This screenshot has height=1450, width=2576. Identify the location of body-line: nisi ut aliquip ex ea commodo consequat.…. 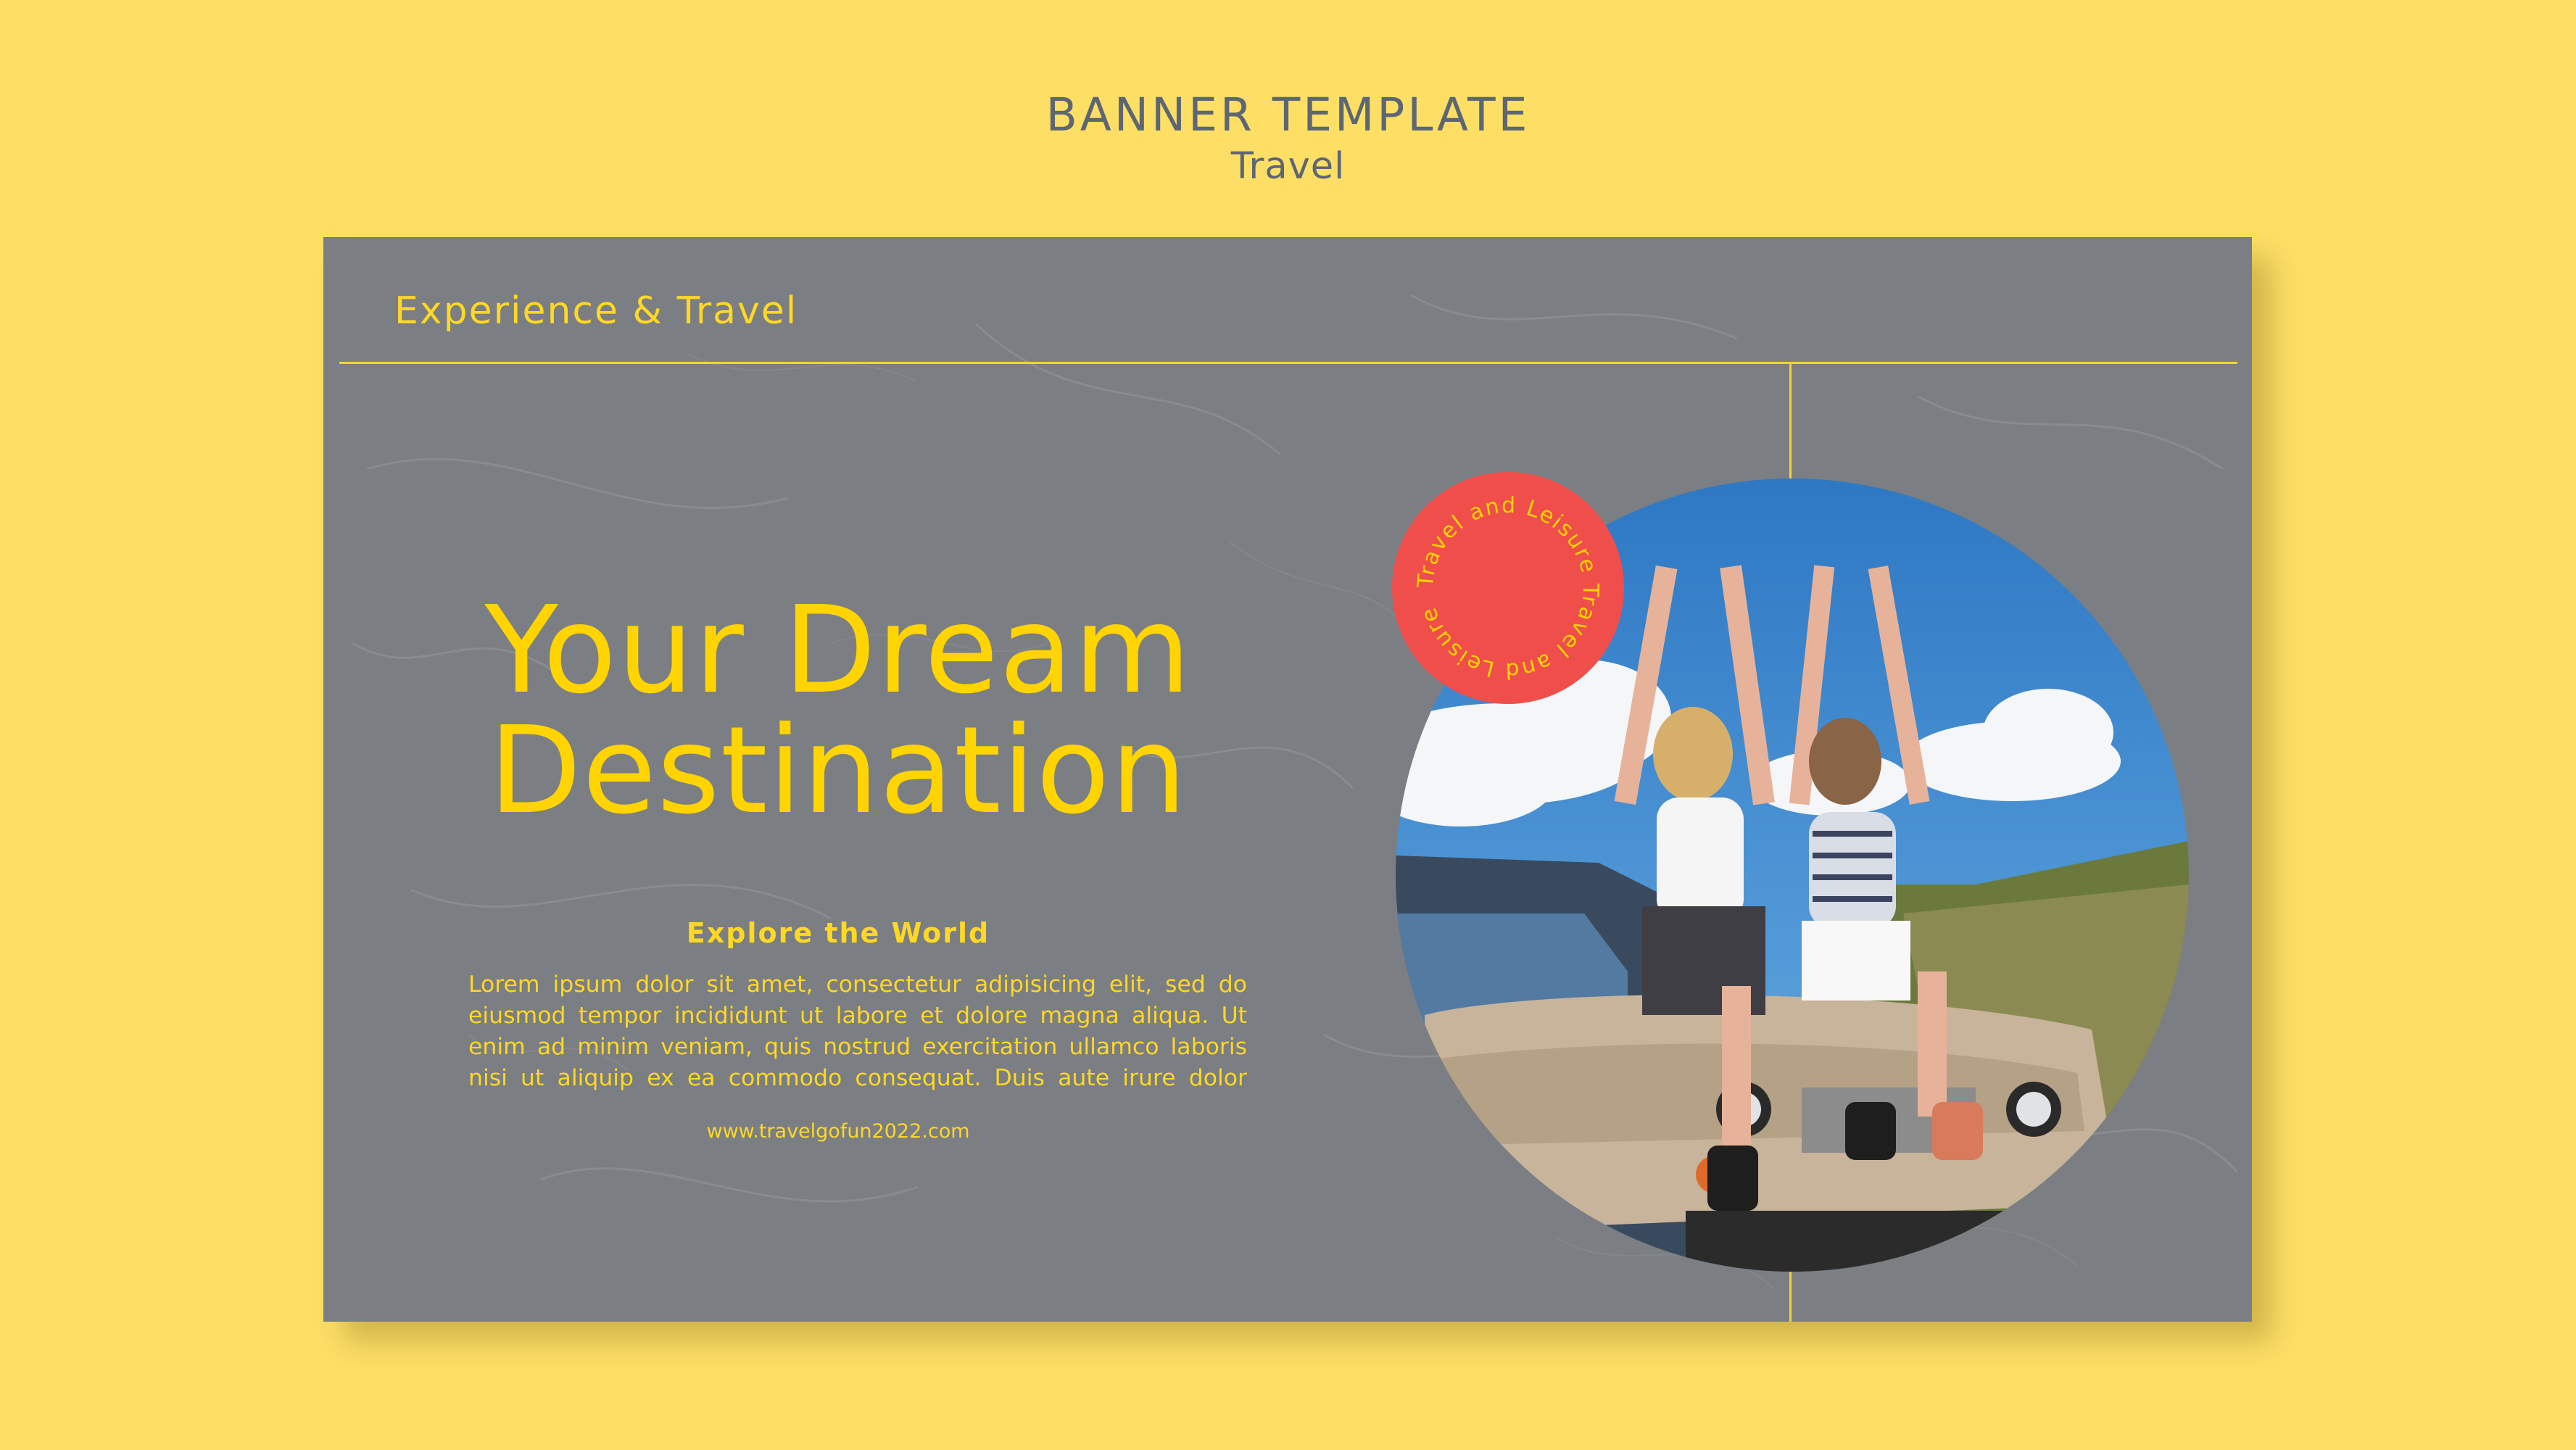
(858, 1078).